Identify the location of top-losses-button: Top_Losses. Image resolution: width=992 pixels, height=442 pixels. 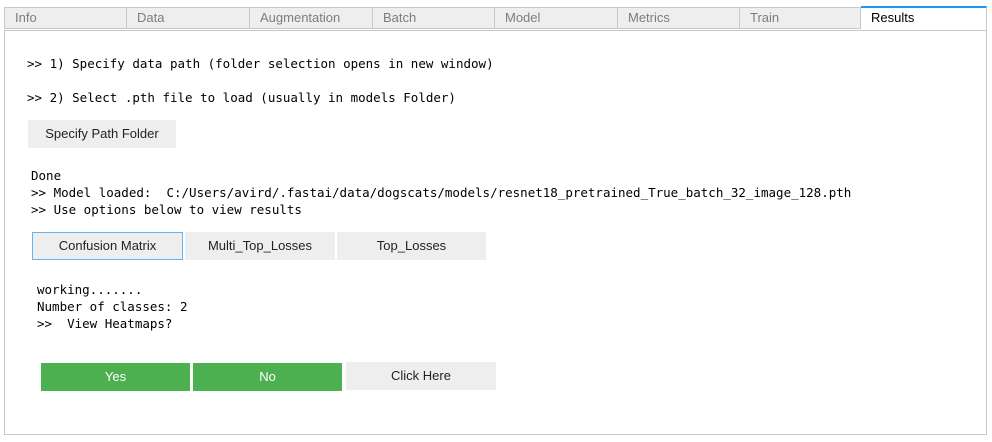
(411, 246).